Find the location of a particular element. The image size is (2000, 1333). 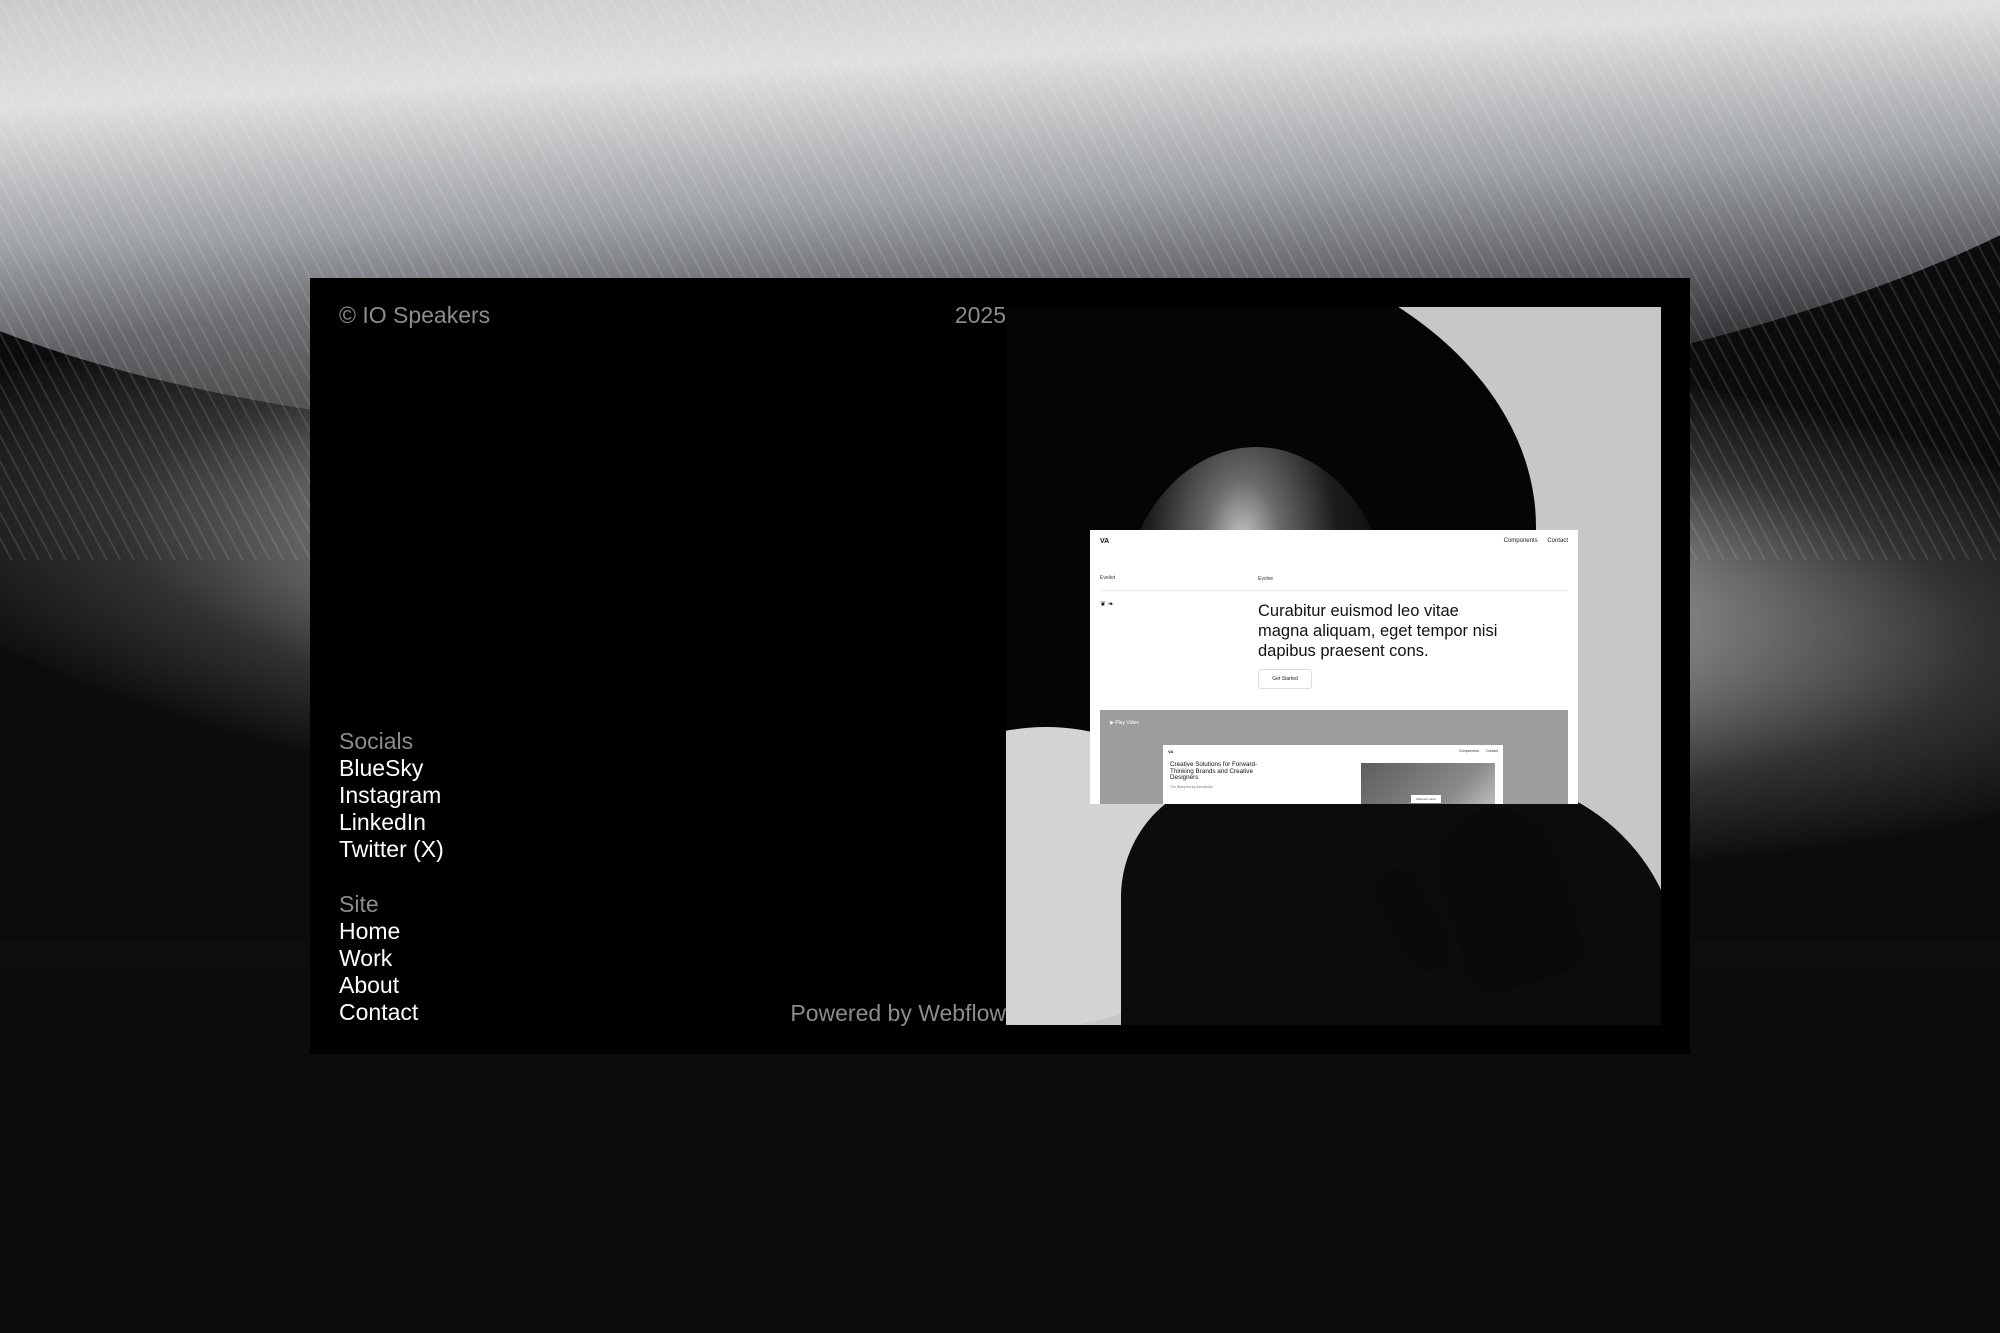

mockup-nav: Components Contact is located at coordinates (1532, 541).